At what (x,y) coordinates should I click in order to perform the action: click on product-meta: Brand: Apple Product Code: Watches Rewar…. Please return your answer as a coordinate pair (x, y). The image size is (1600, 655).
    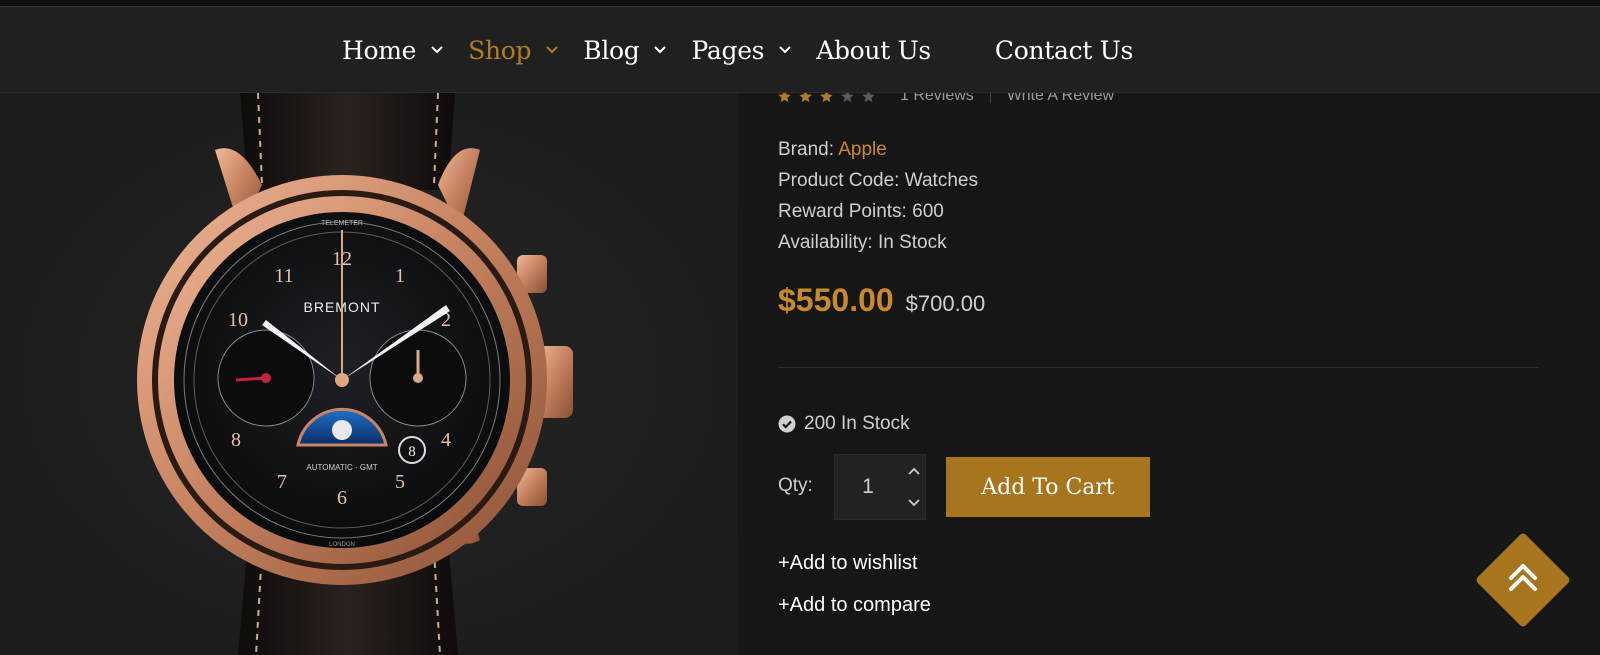
    Looking at the image, I should click on (878, 196).